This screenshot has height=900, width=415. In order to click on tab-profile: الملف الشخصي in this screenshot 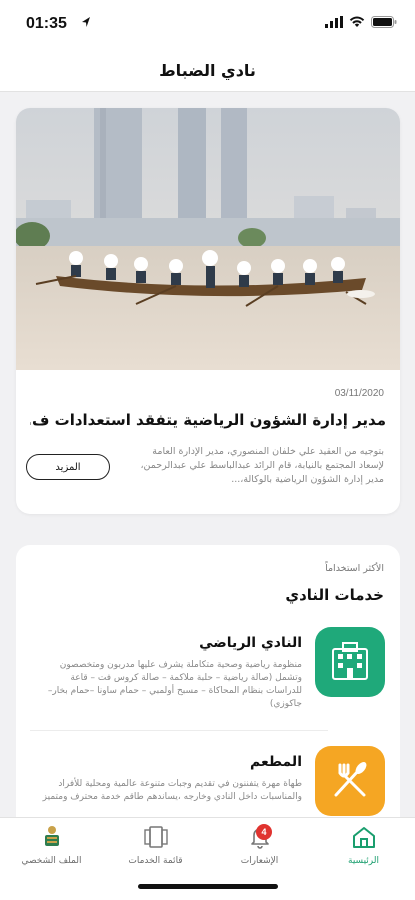, I will do `click(51, 850)`.